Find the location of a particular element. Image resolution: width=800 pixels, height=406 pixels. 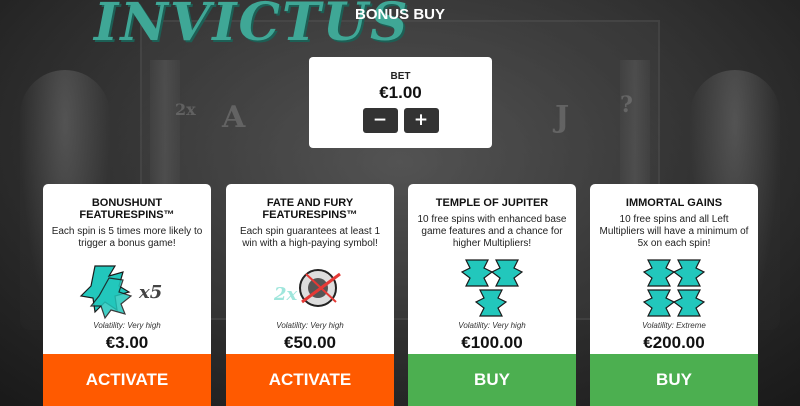

activate-bonushunt-button: ACTIVATE is located at coordinates (127, 380).